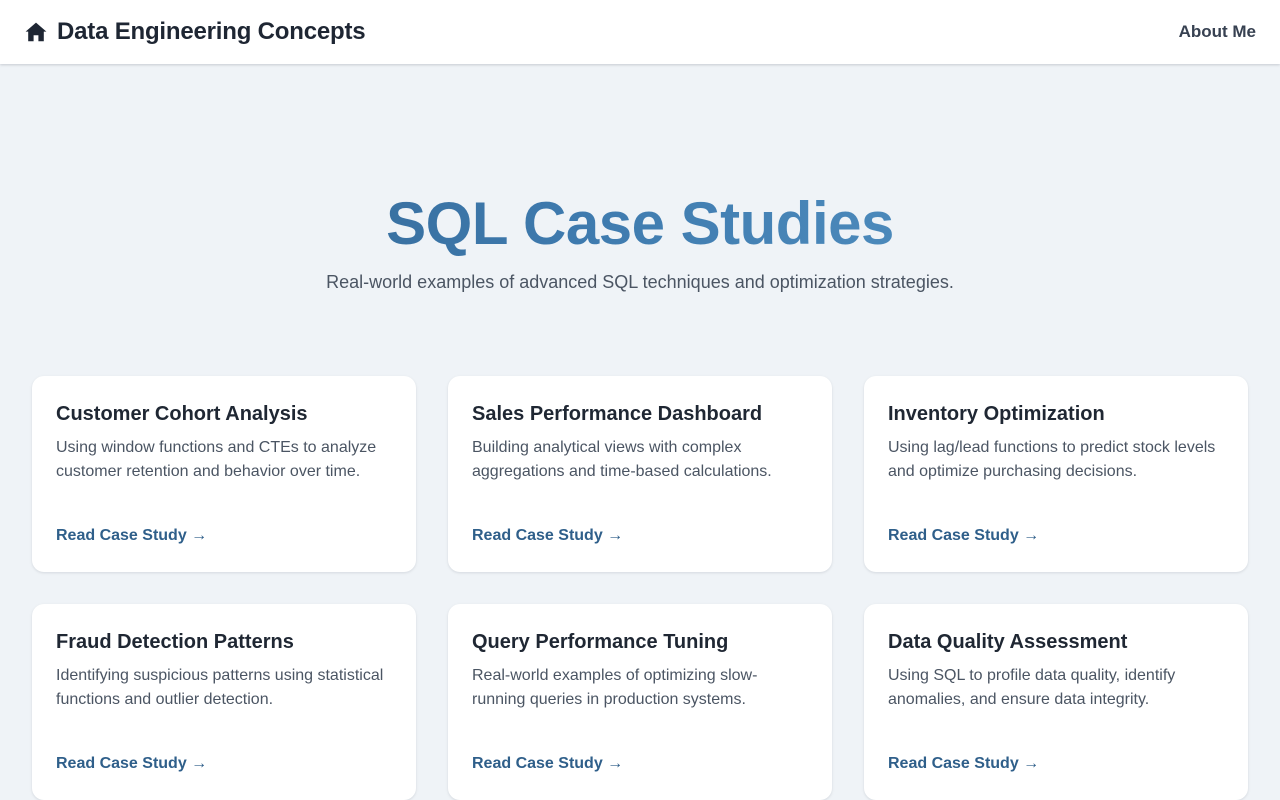 The image size is (1280, 800). What do you see at coordinates (182, 414) in the screenshot?
I see `card-title: Customer Cohort Analysis` at bounding box center [182, 414].